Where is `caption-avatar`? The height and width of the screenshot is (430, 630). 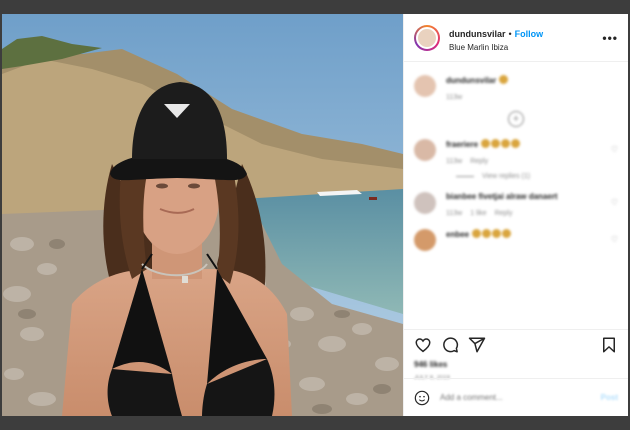
caption-avatar is located at coordinates (425, 86).